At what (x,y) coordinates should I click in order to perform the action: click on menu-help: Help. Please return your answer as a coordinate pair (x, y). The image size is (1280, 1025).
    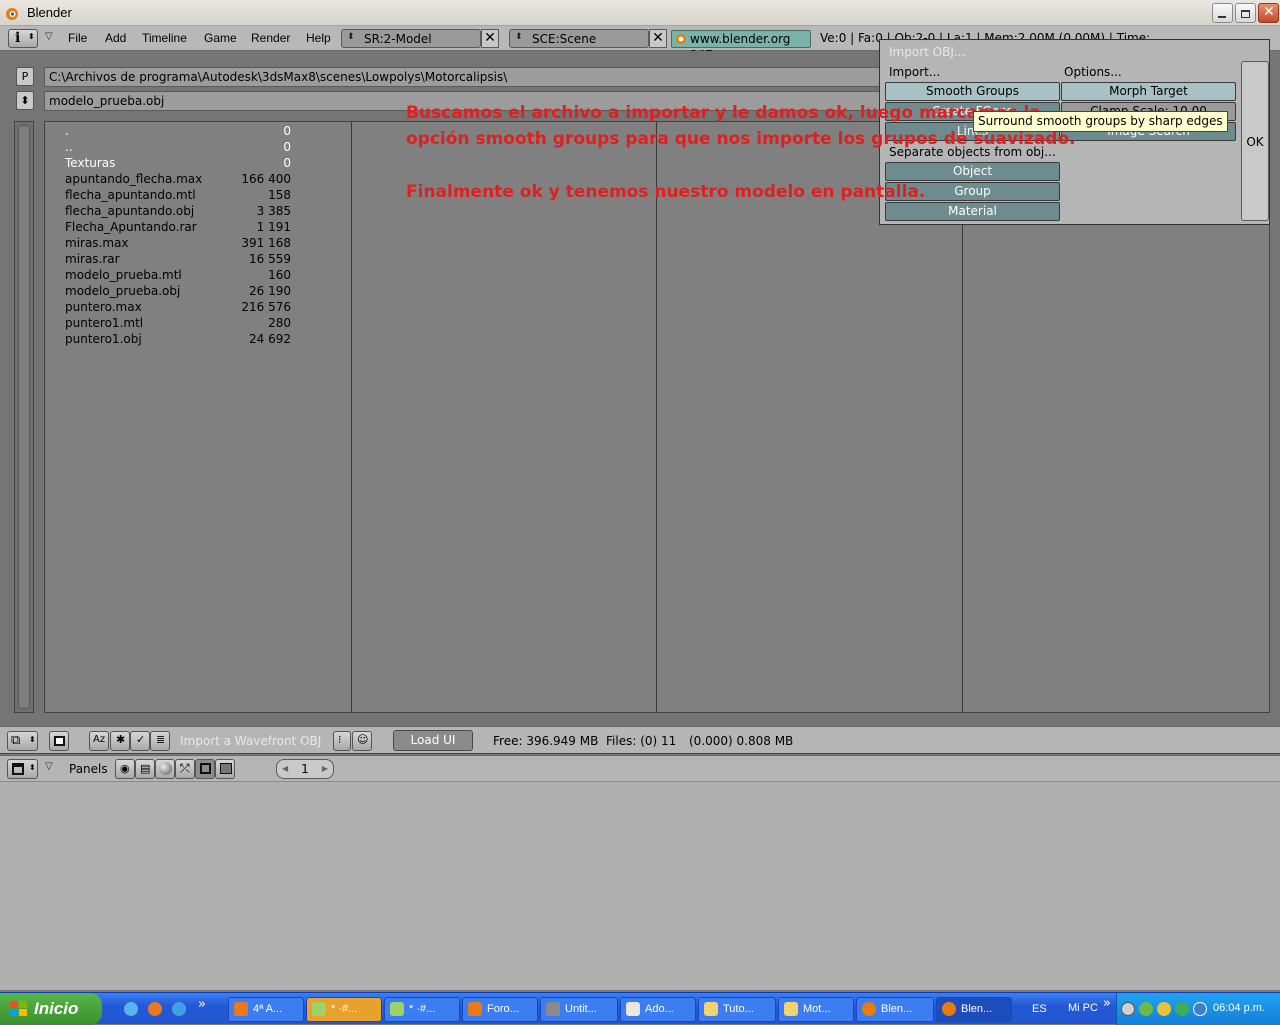
    Looking at the image, I should click on (318, 38).